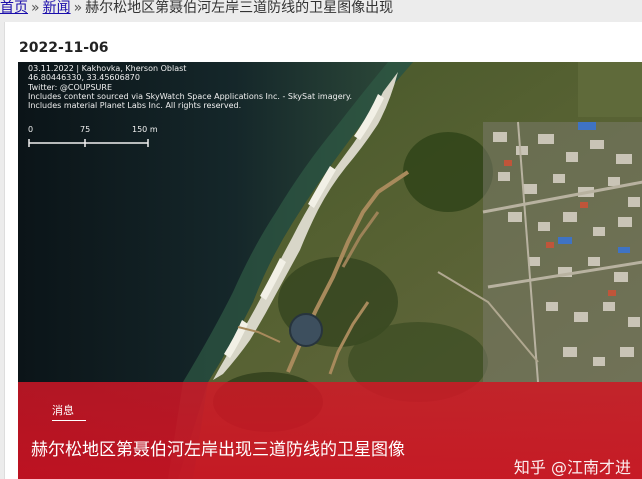 The height and width of the screenshot is (479, 642). I want to click on article-headline: 赫尔松地区第聂伯河左岸出现三道防线的卫星图像, so click(218, 447).